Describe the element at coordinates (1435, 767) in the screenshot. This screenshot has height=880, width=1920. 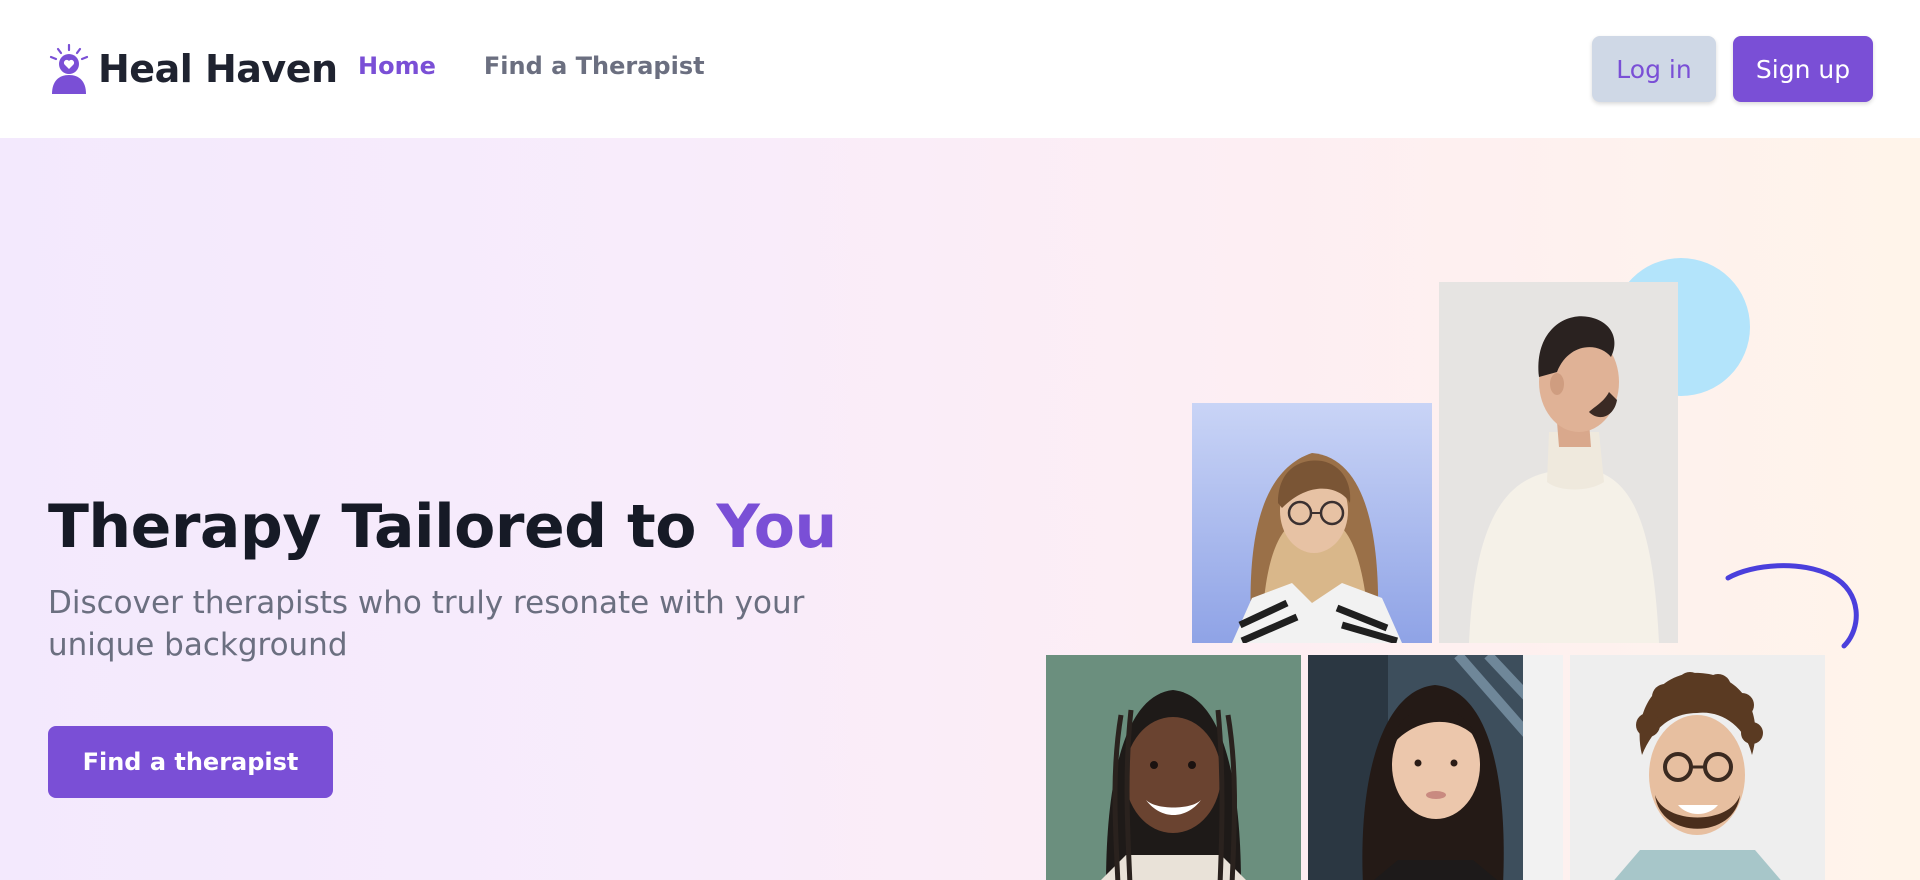
I see `therapist-photo-woman-dark-hair` at that location.